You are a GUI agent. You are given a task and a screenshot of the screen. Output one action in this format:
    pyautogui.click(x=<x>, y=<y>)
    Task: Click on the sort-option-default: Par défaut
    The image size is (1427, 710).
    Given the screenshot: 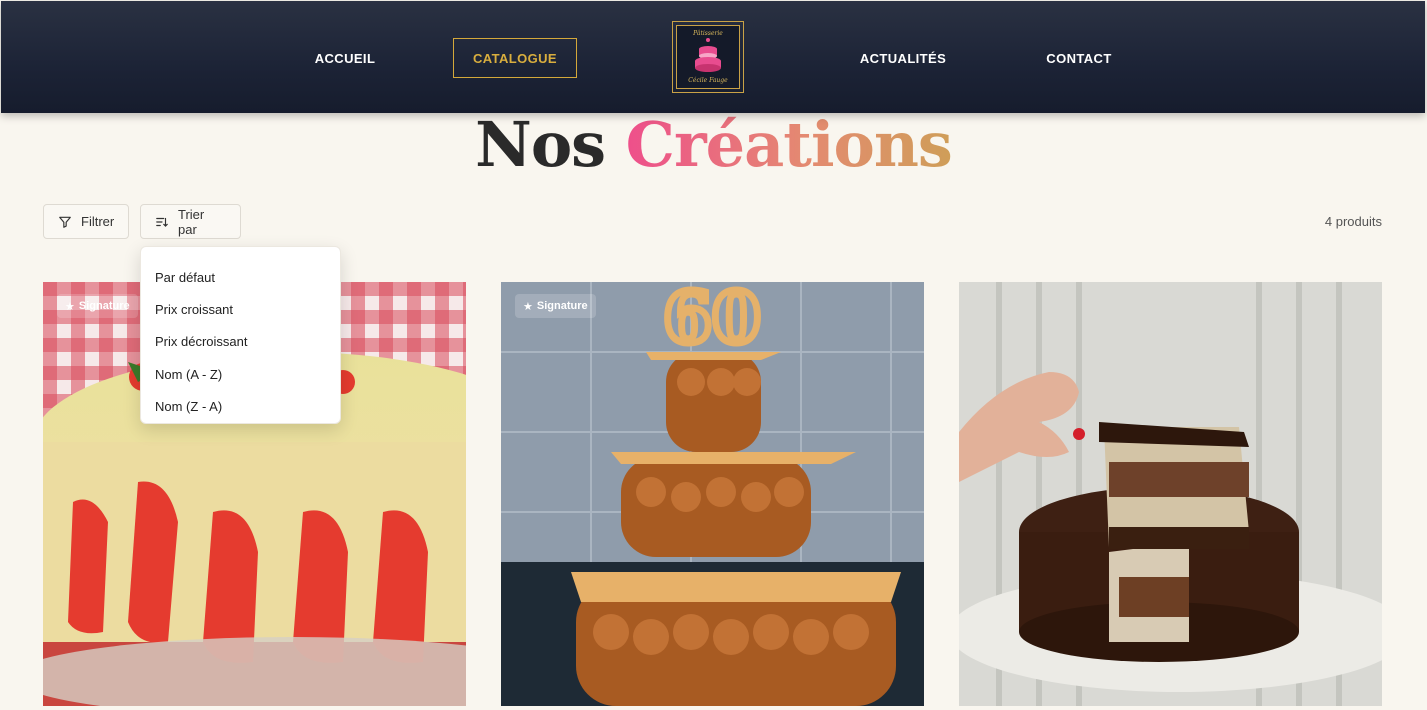 What is the action you would take?
    pyautogui.click(x=240, y=277)
    